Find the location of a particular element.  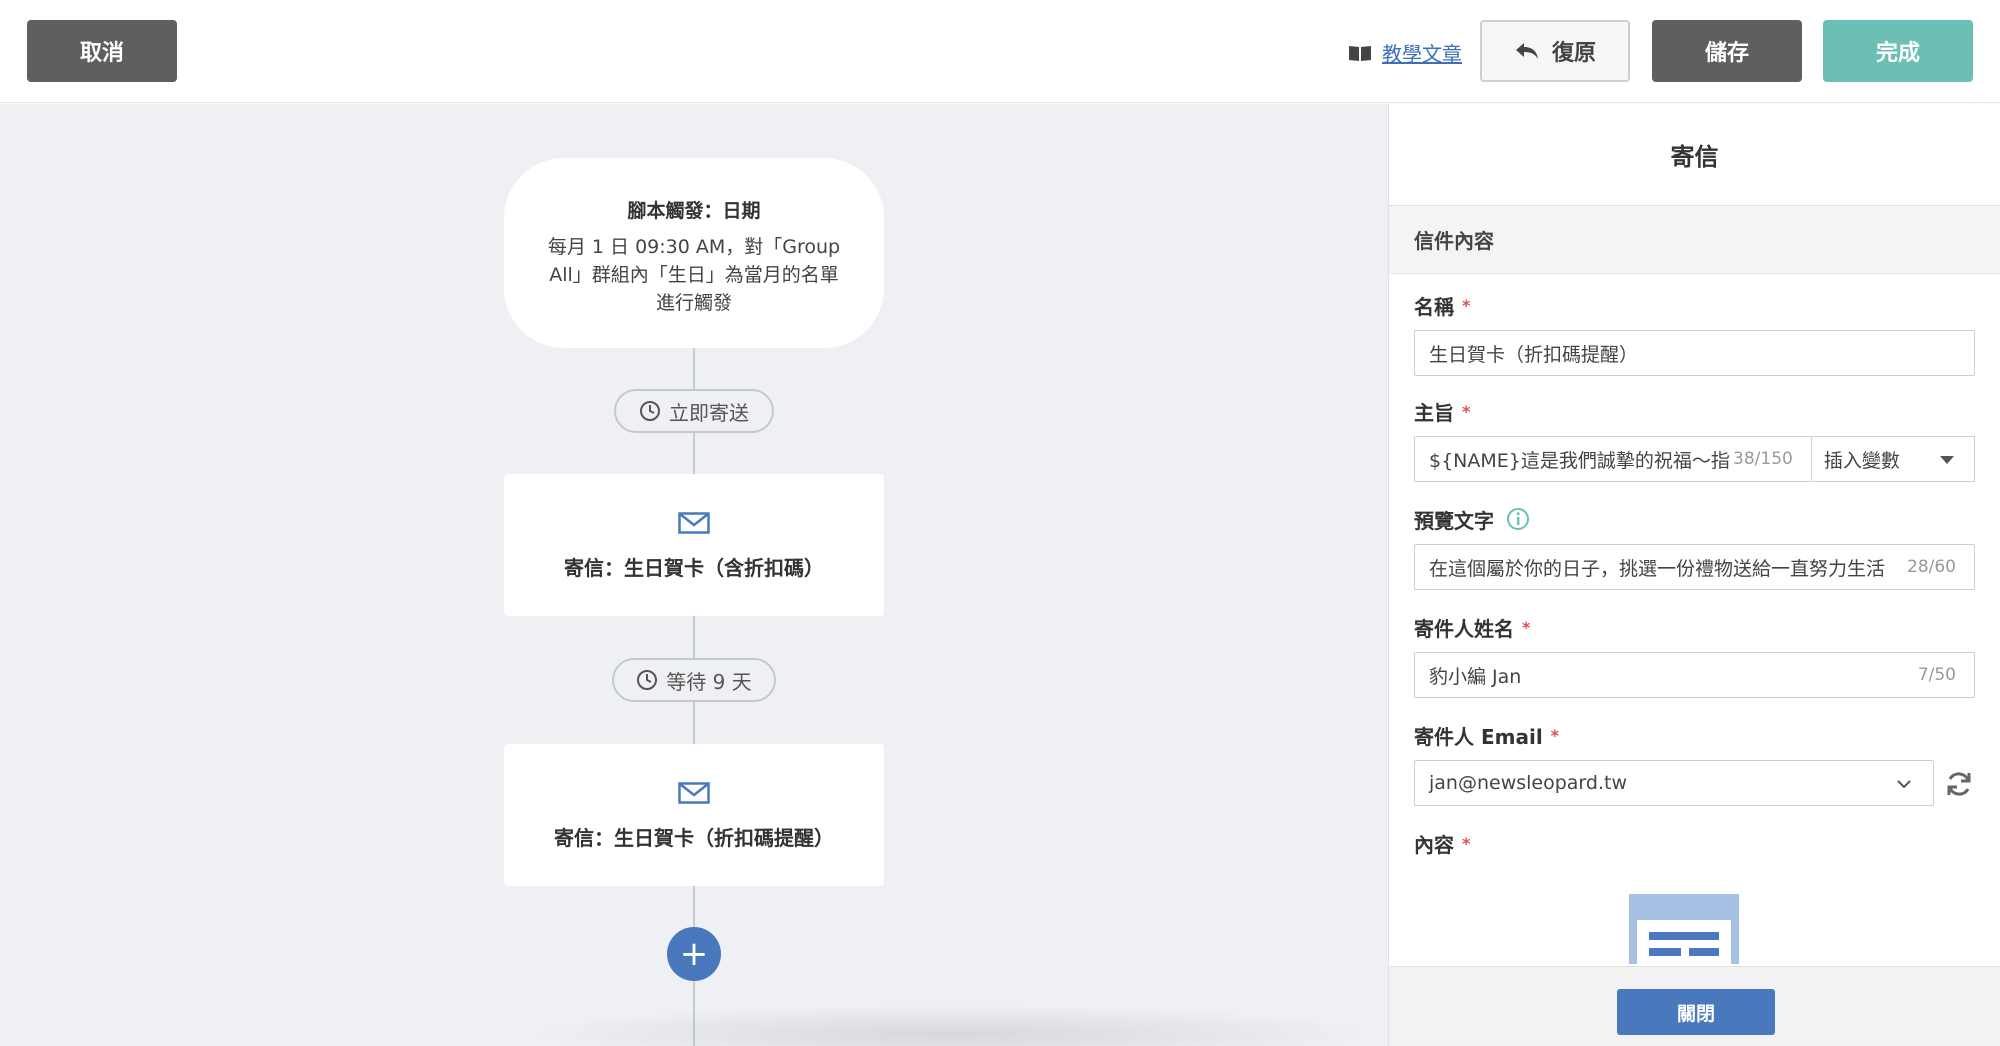

sender-name-label: 寄件人姓名 is located at coordinates (1464, 628).